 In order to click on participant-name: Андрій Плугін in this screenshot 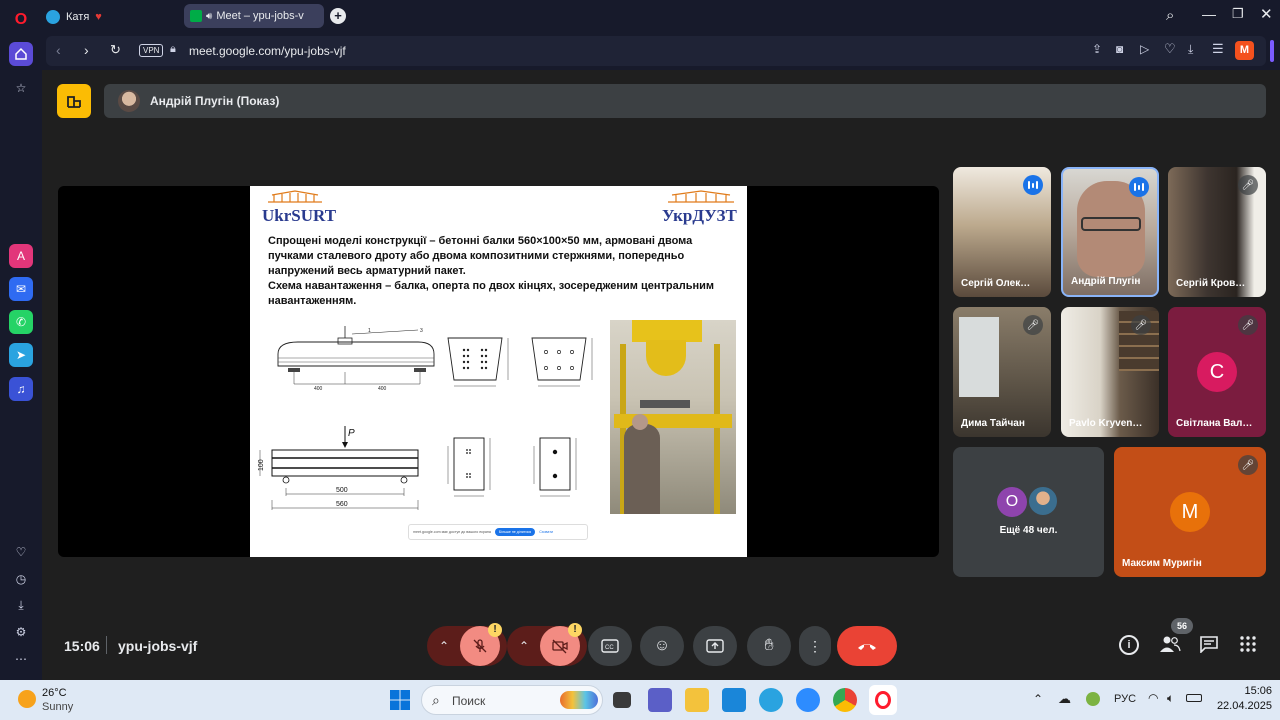, I will do `click(1106, 281)`.